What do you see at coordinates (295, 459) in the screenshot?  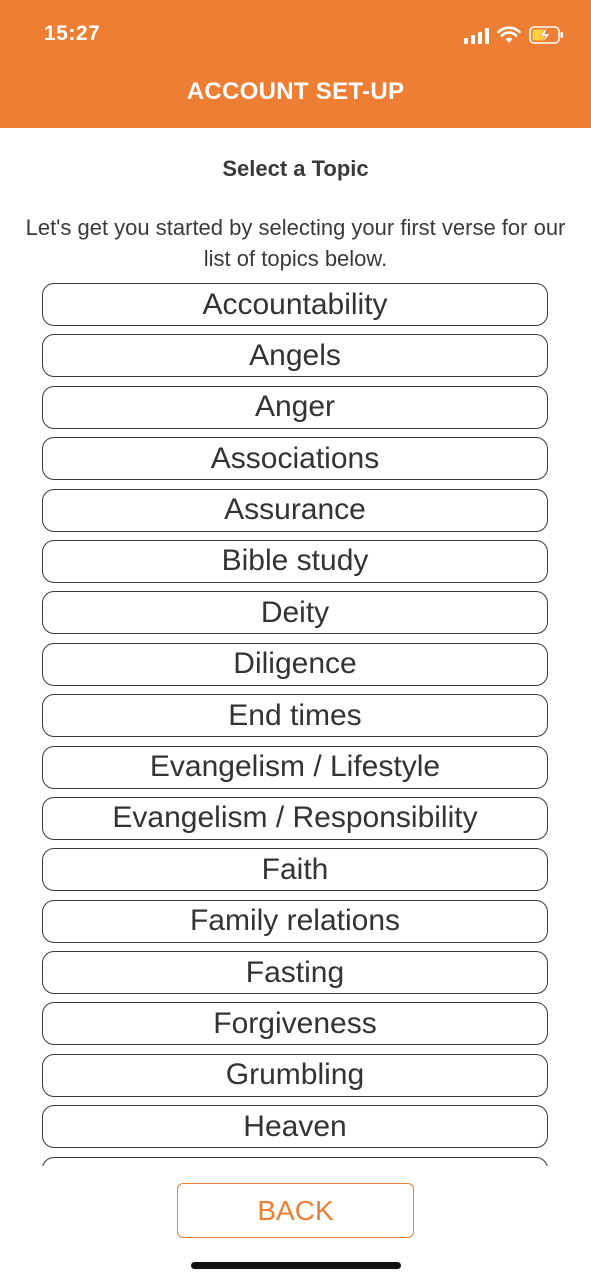 I see `topic-button: Associations` at bounding box center [295, 459].